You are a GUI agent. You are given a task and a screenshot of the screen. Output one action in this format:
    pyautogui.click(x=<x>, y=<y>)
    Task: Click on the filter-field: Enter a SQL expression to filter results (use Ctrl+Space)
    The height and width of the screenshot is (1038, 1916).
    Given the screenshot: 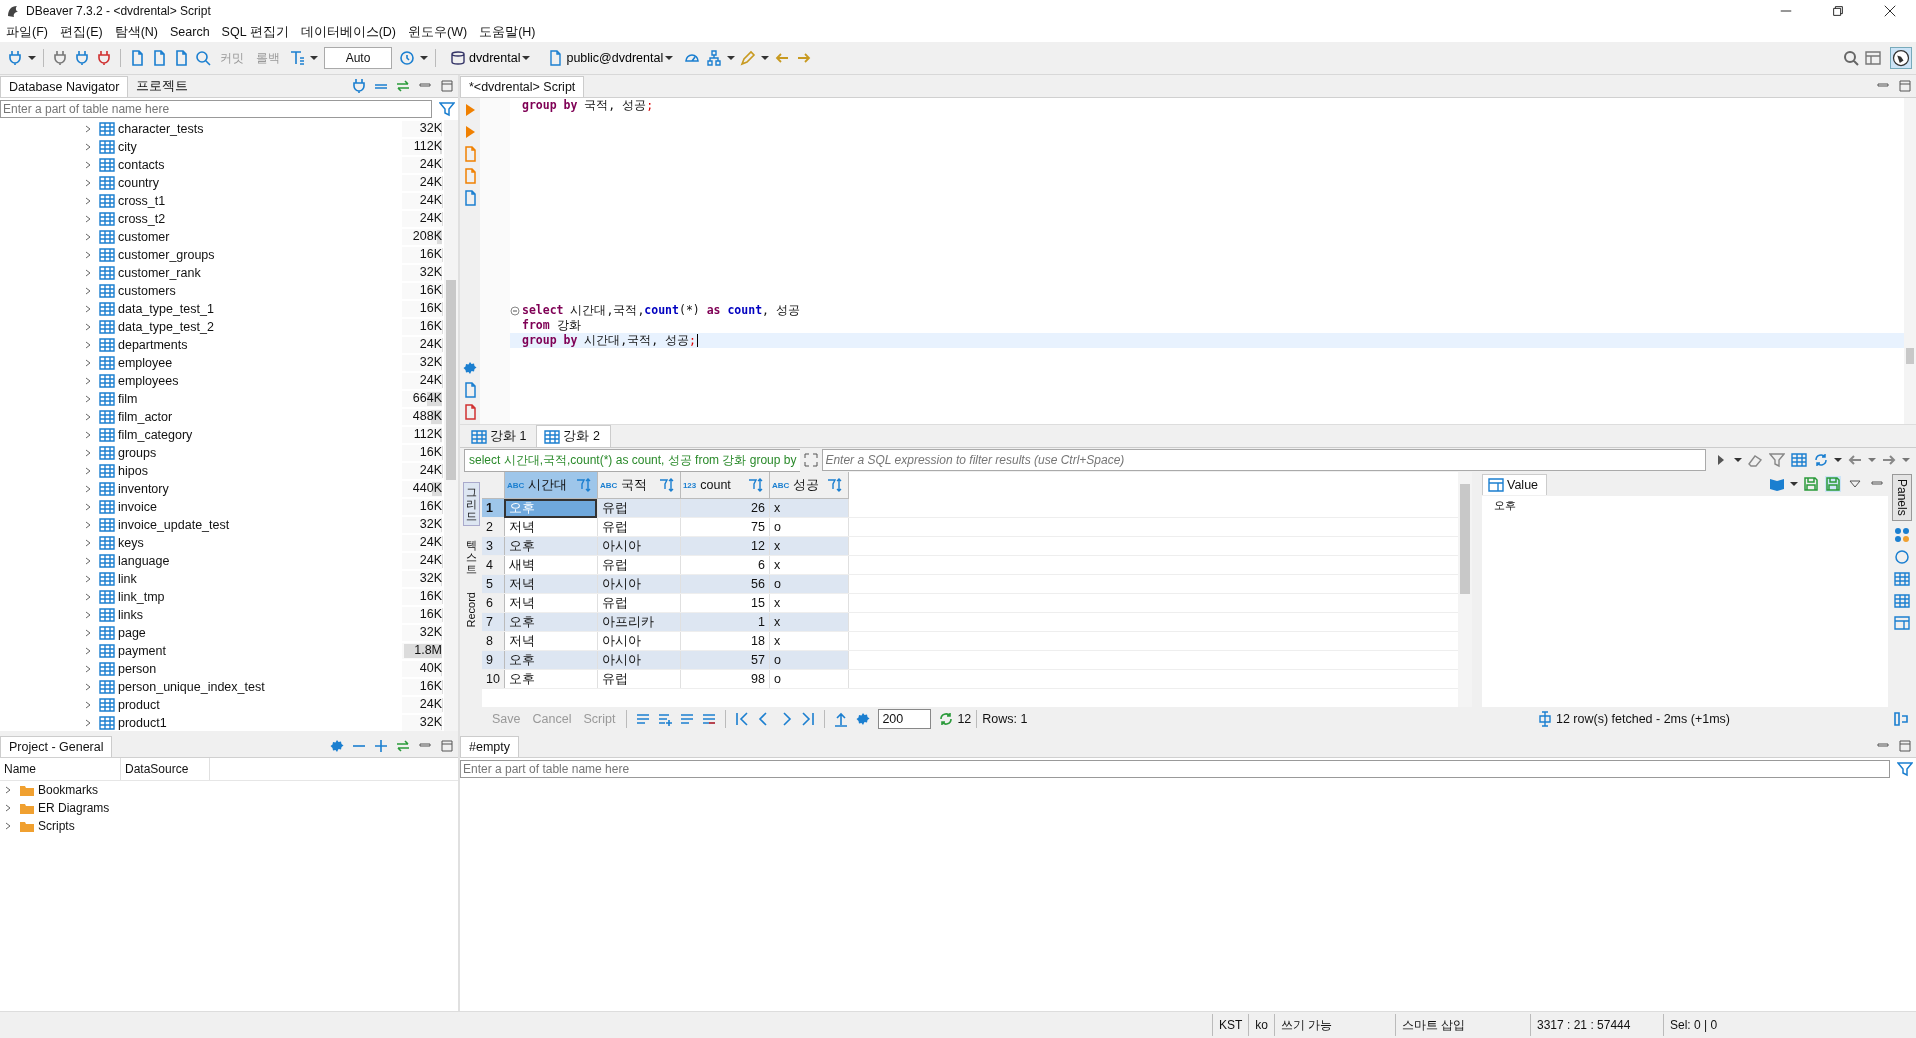 What is the action you would take?
    pyautogui.click(x=1264, y=460)
    